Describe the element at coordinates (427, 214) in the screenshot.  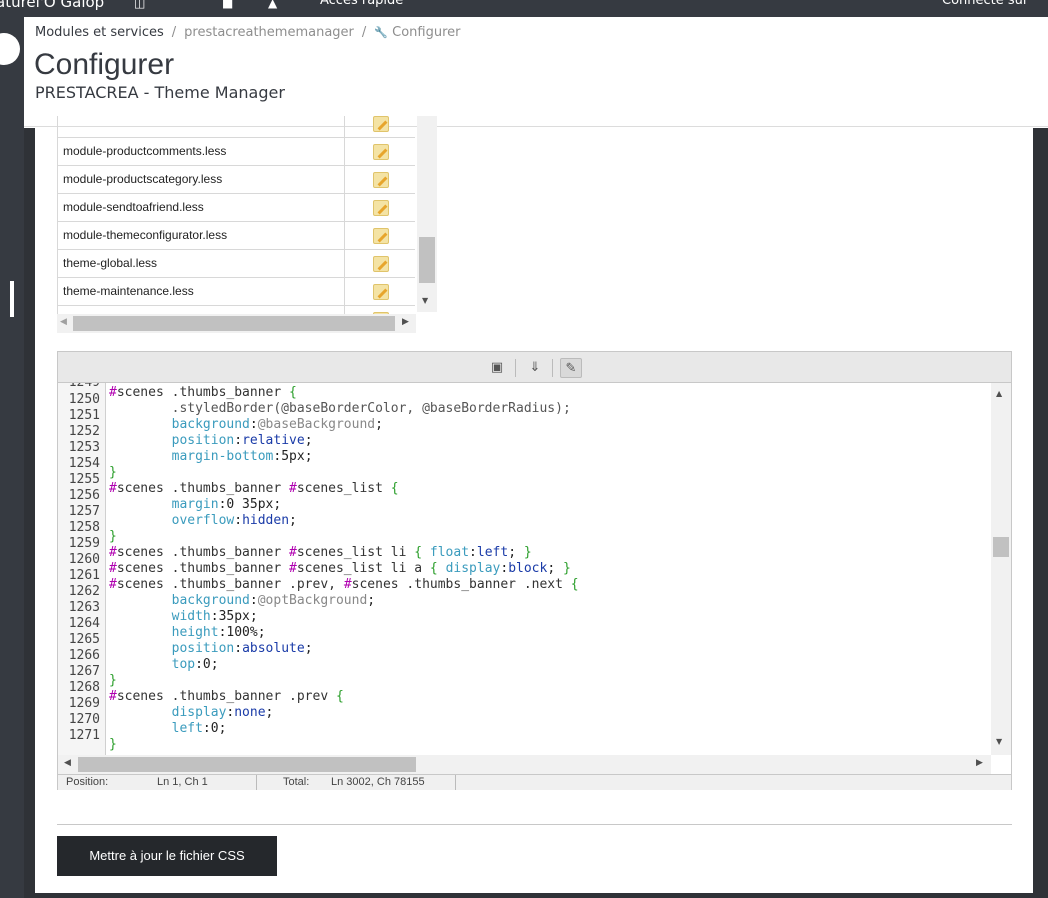
I see `file-list-vertical-scrollbar: ▼` at that location.